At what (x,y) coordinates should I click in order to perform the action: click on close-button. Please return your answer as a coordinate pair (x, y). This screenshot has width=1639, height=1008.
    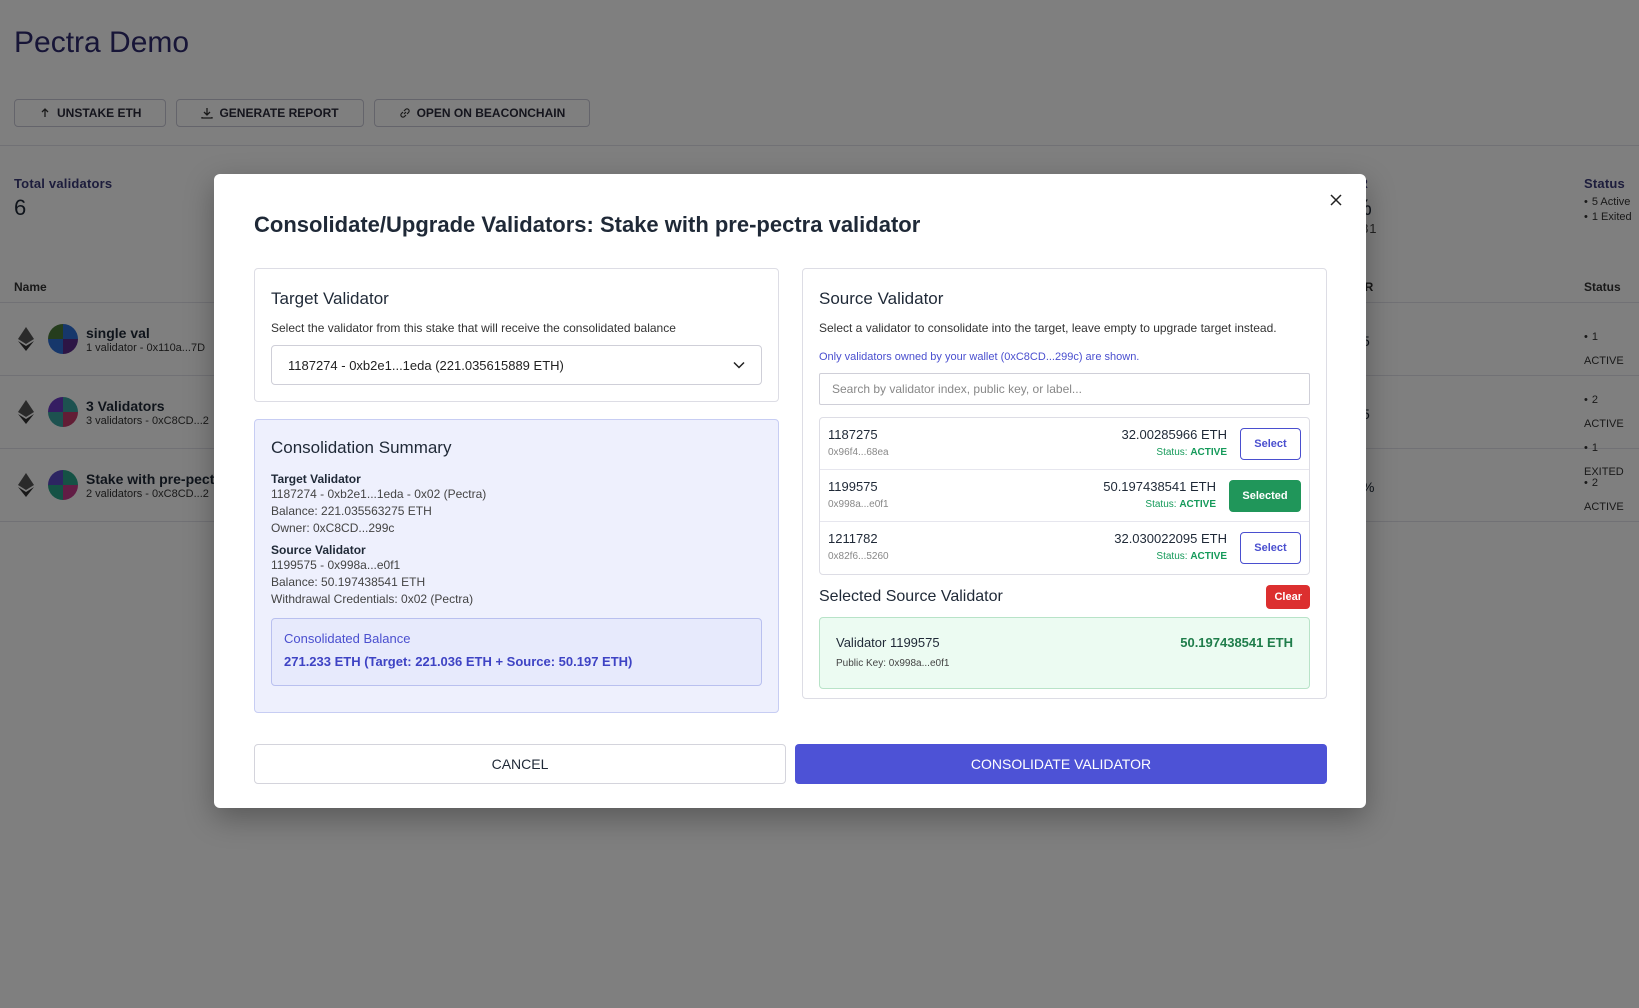
    Looking at the image, I should click on (1336, 200).